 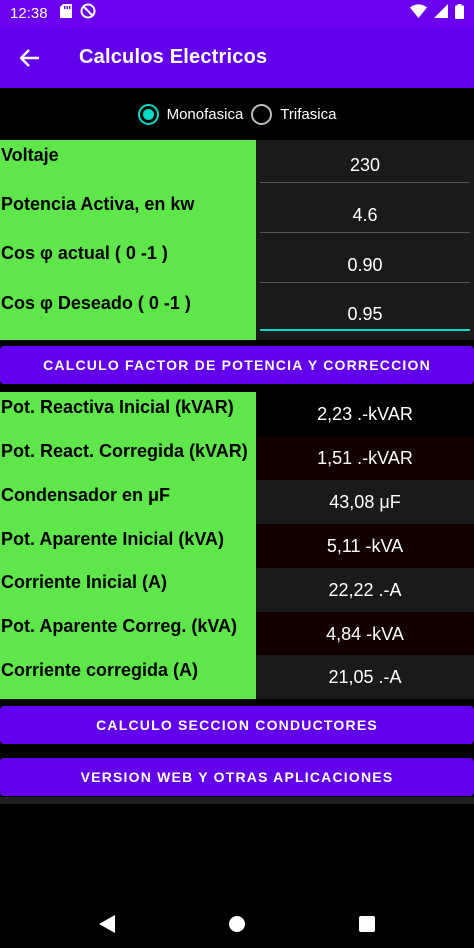 What do you see at coordinates (119, 626) in the screenshot?
I see `apparent-corrected-label: Pot. Aparente Correg. (kVA)` at bounding box center [119, 626].